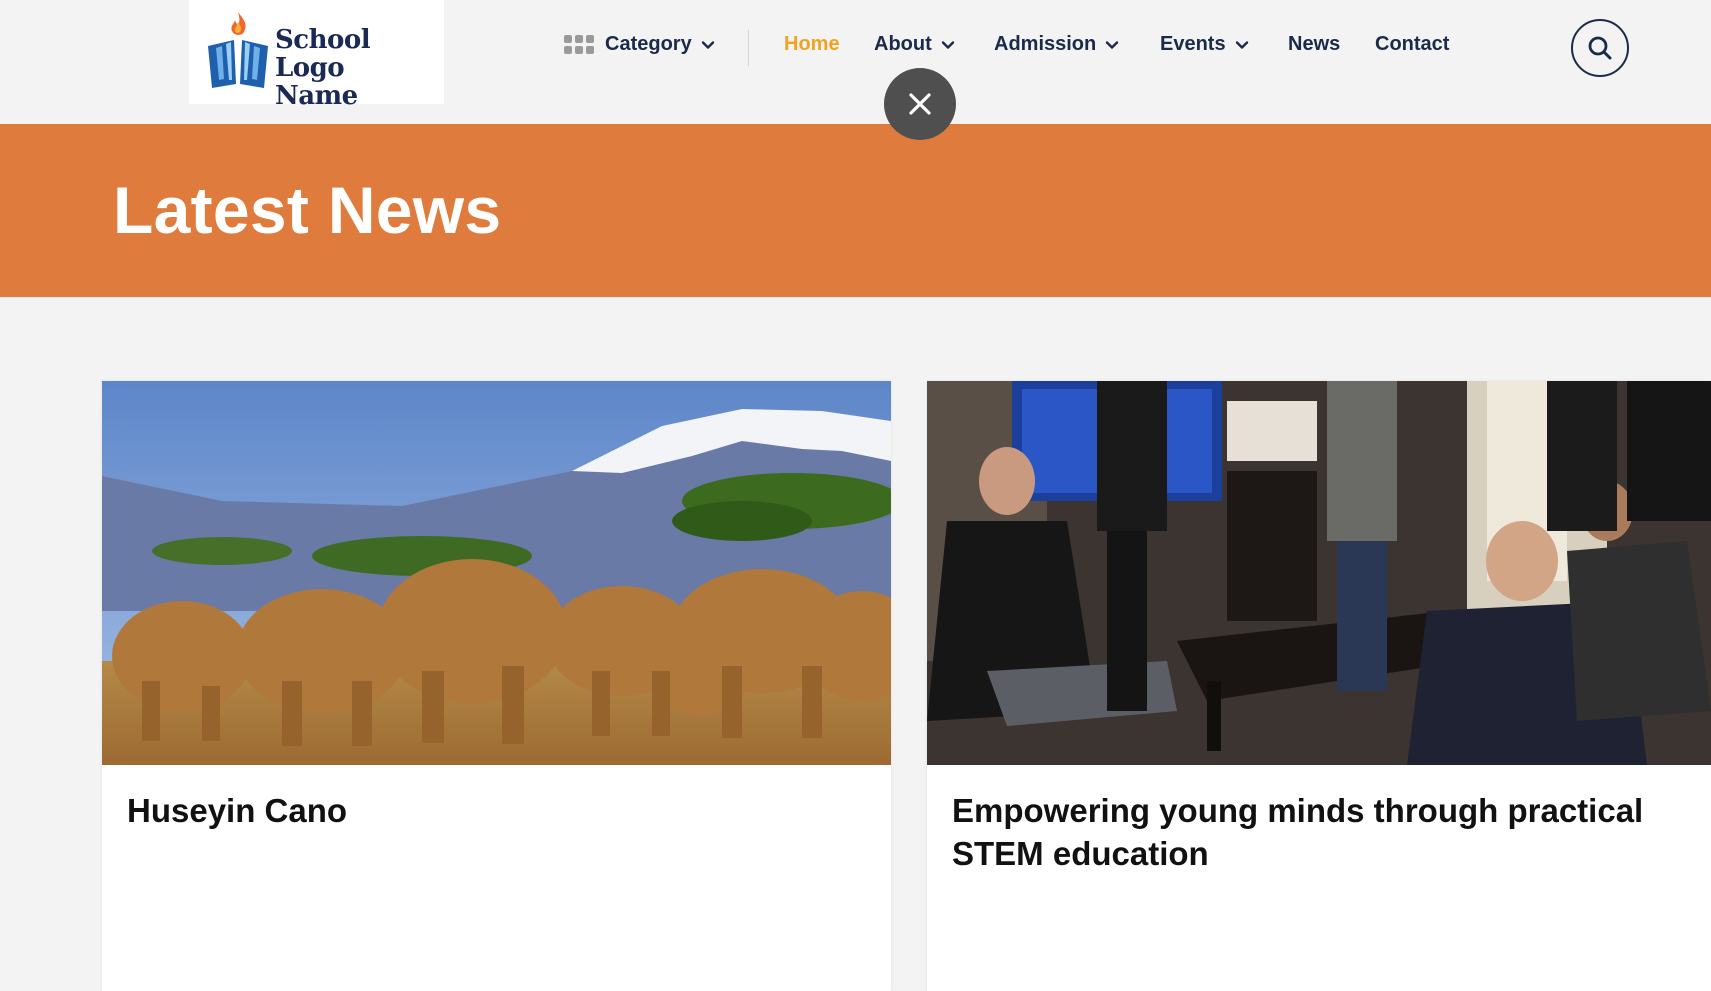 The width and height of the screenshot is (1711, 991). I want to click on nav-label-home: Home, so click(812, 44).